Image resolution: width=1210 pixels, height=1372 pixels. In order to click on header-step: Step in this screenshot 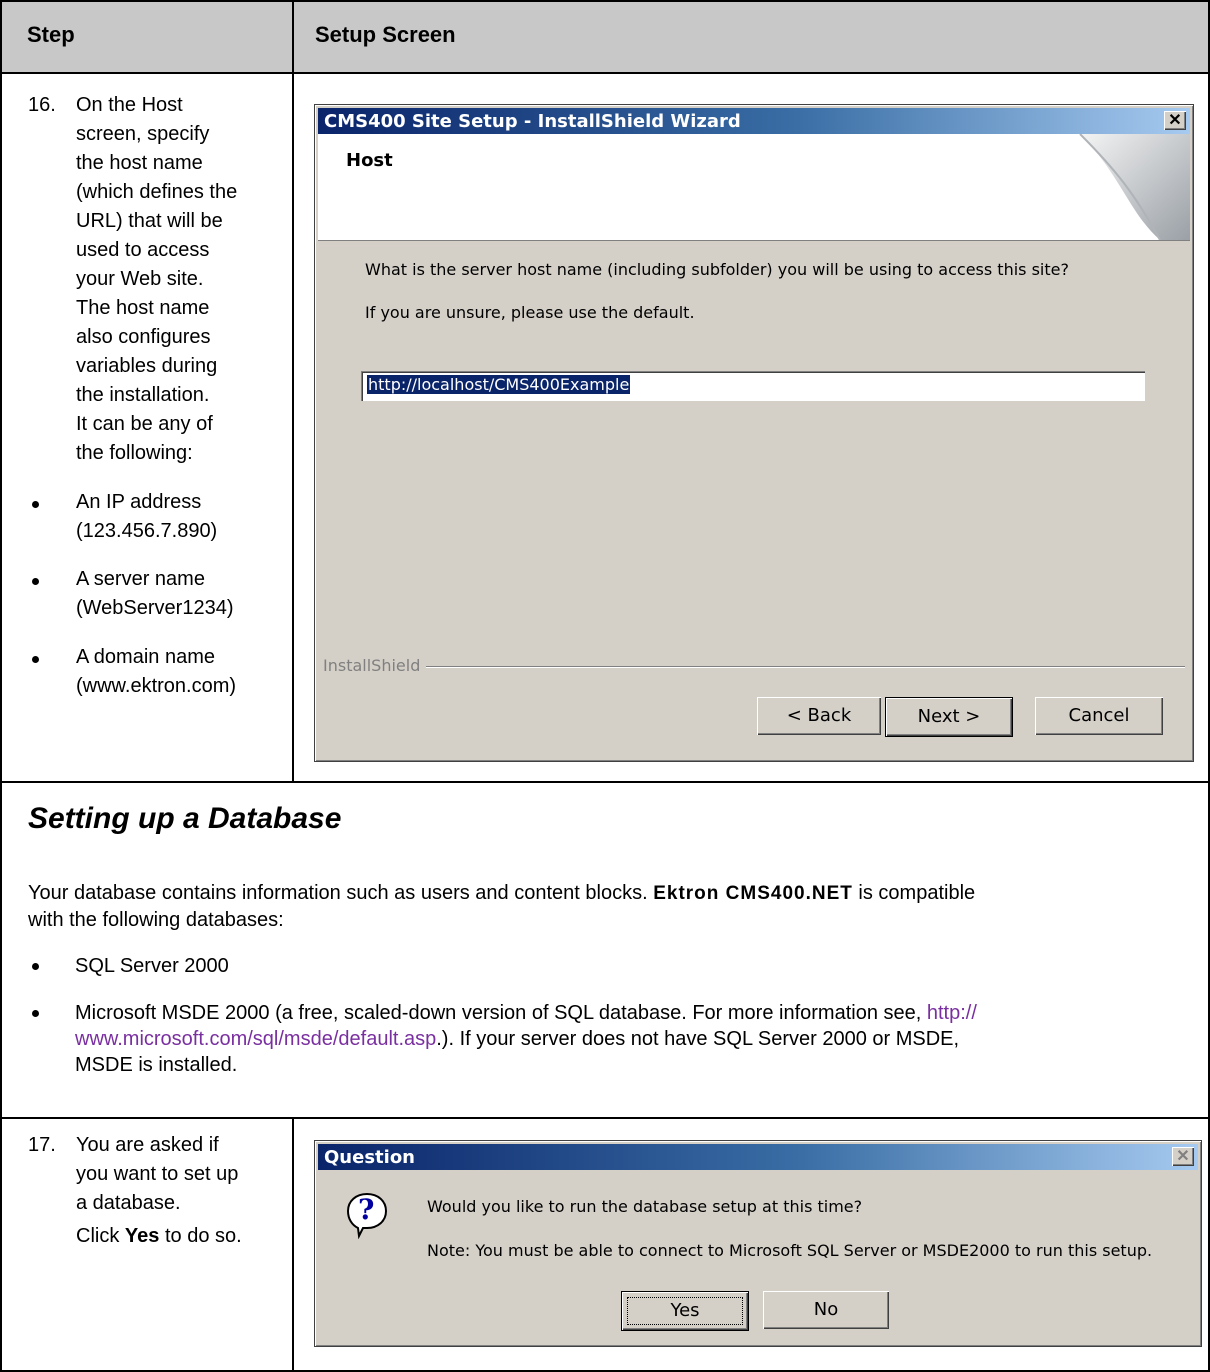, I will do `click(51, 34)`.